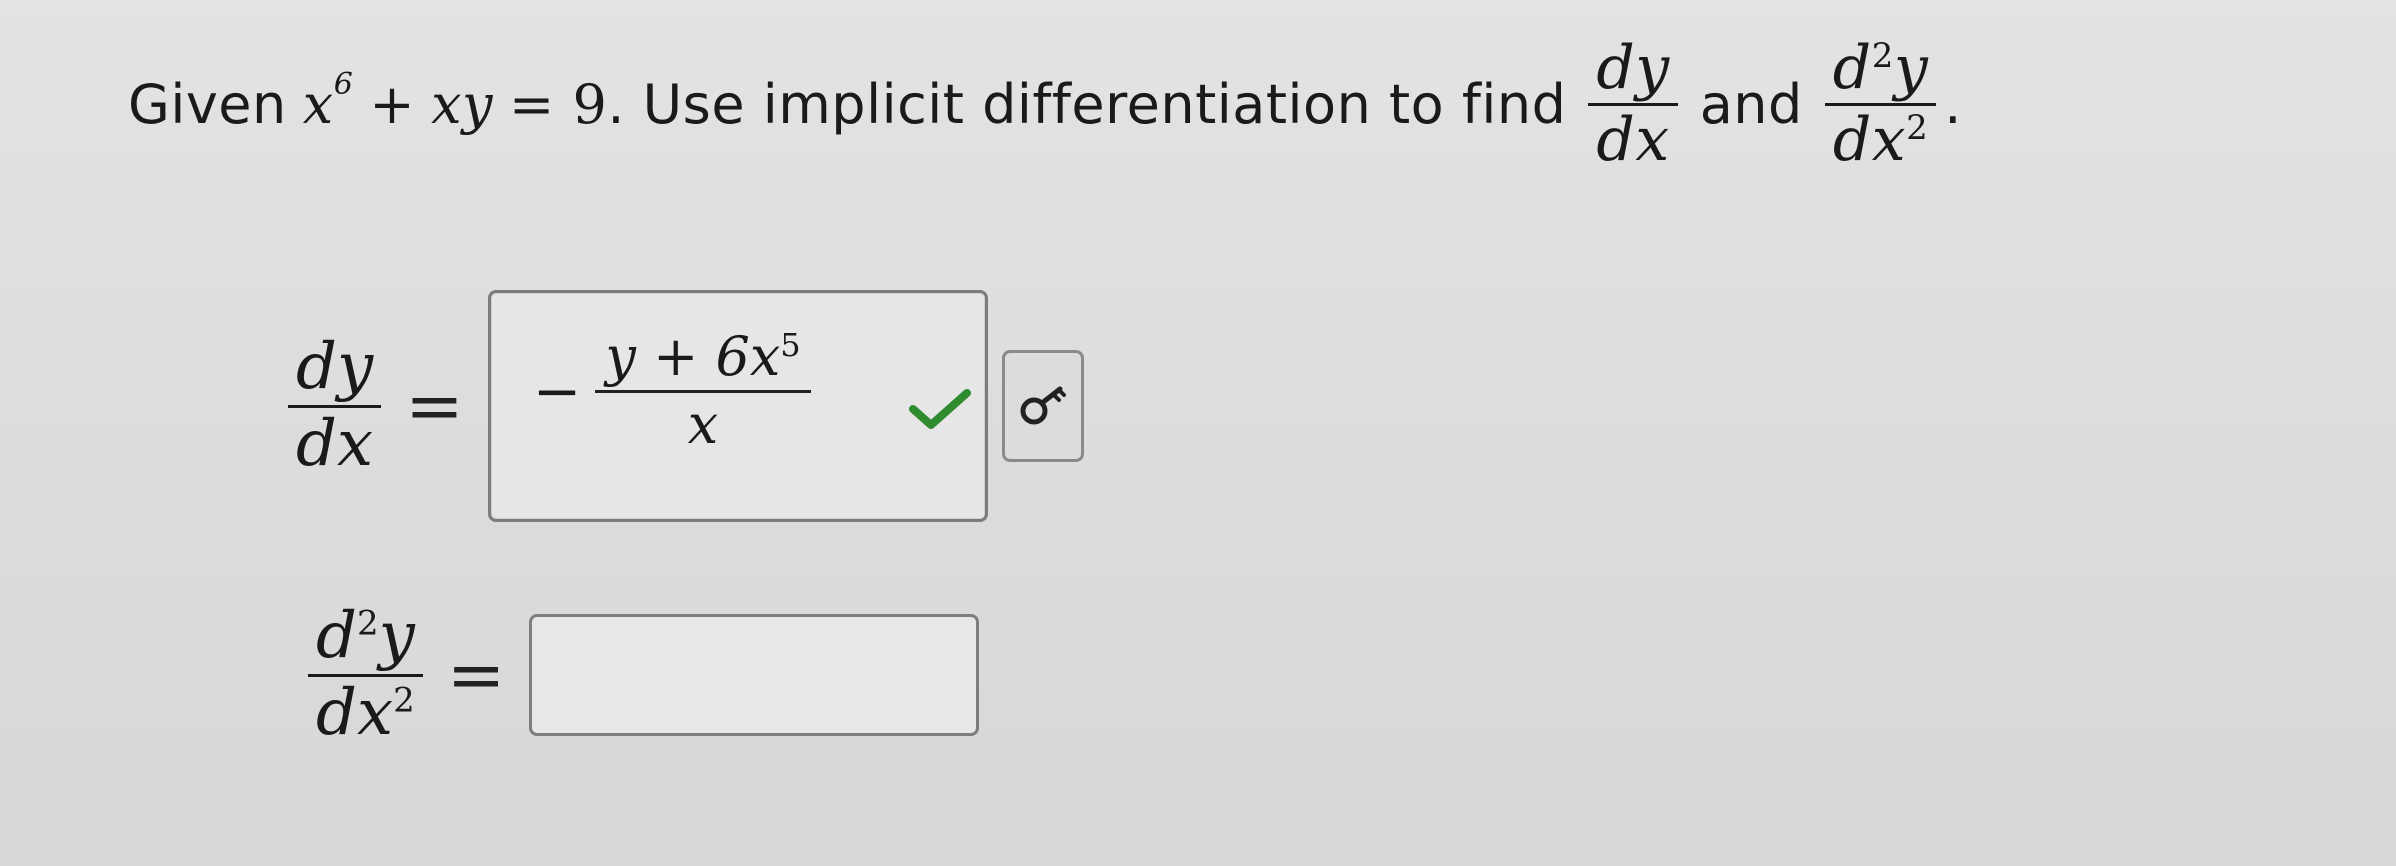  I want to click on prompt-period: ., so click(1953, 104).